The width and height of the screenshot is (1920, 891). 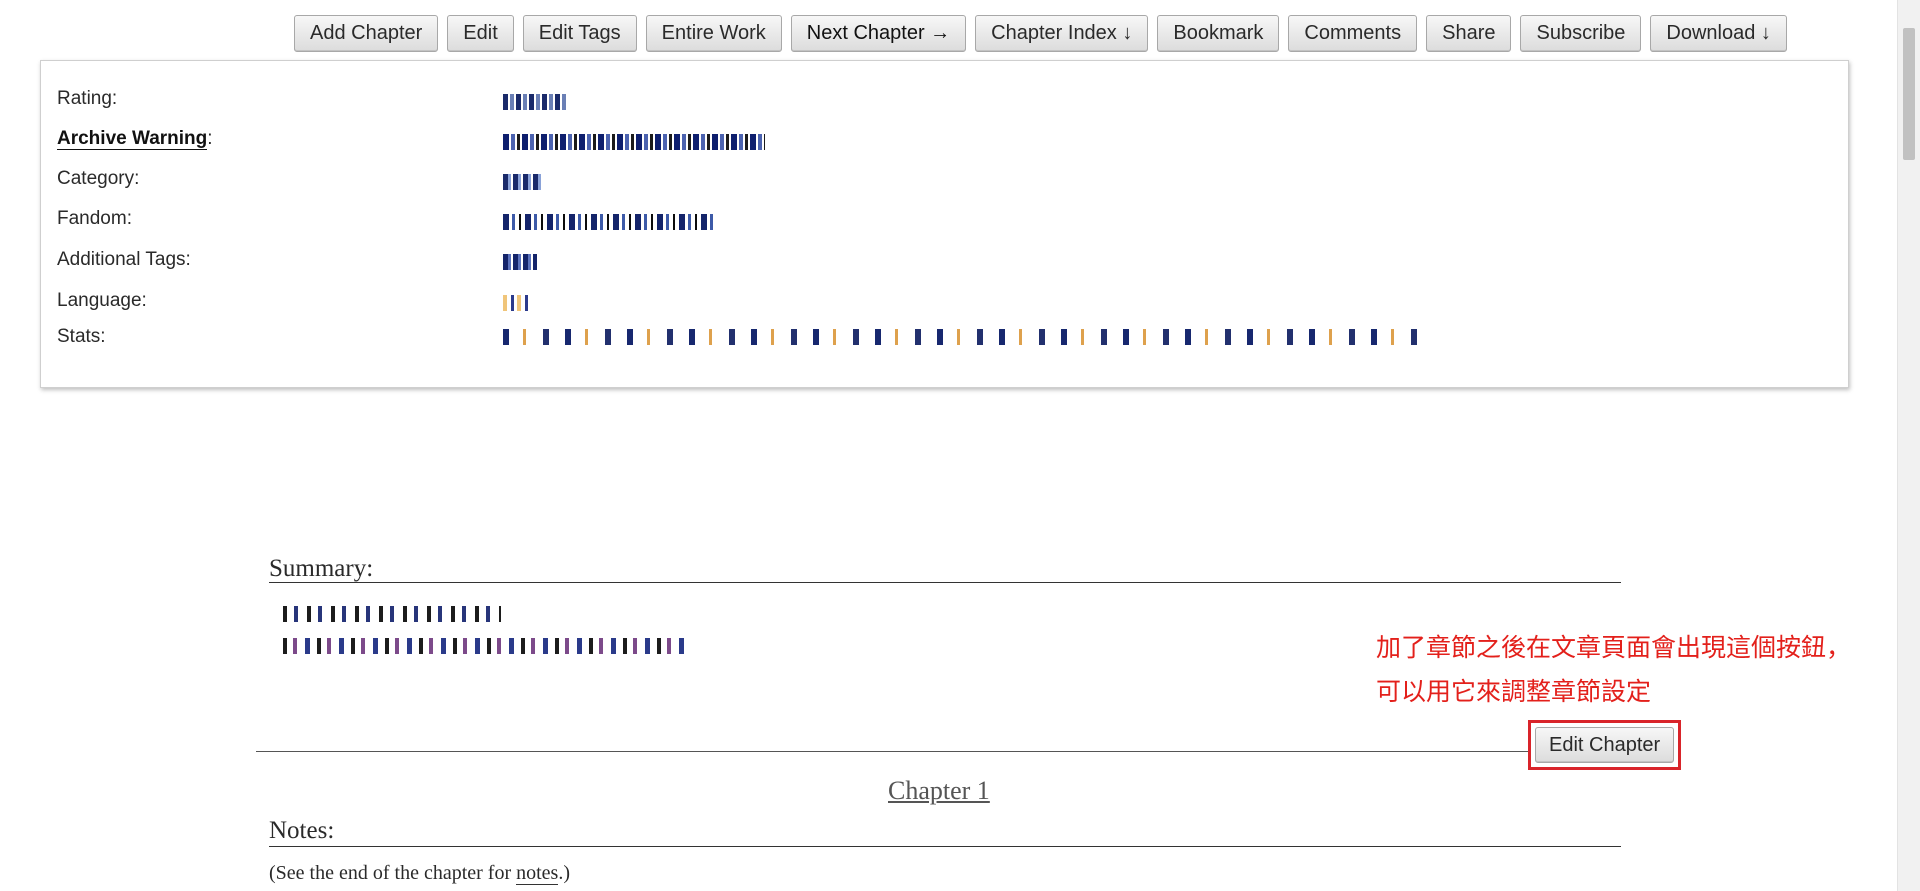 What do you see at coordinates (98, 178) in the screenshot?
I see `category-label: Category:` at bounding box center [98, 178].